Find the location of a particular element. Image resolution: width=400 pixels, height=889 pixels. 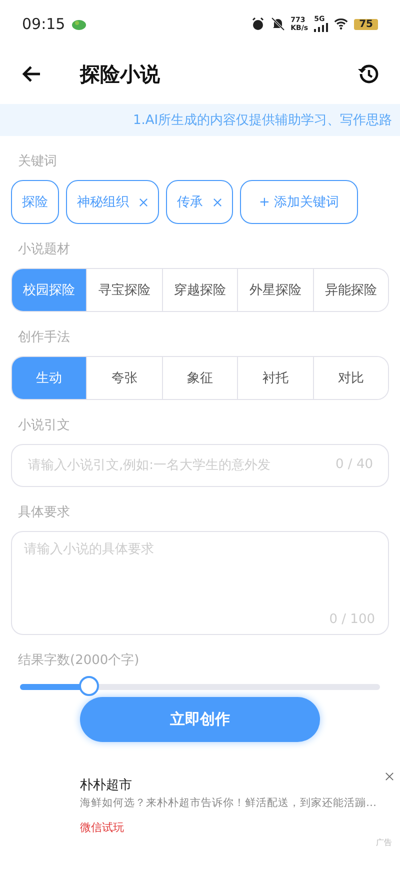

notice-banner: 1.AI所生成的内容仅提供辅助学习、写作思路 is located at coordinates (200, 120).